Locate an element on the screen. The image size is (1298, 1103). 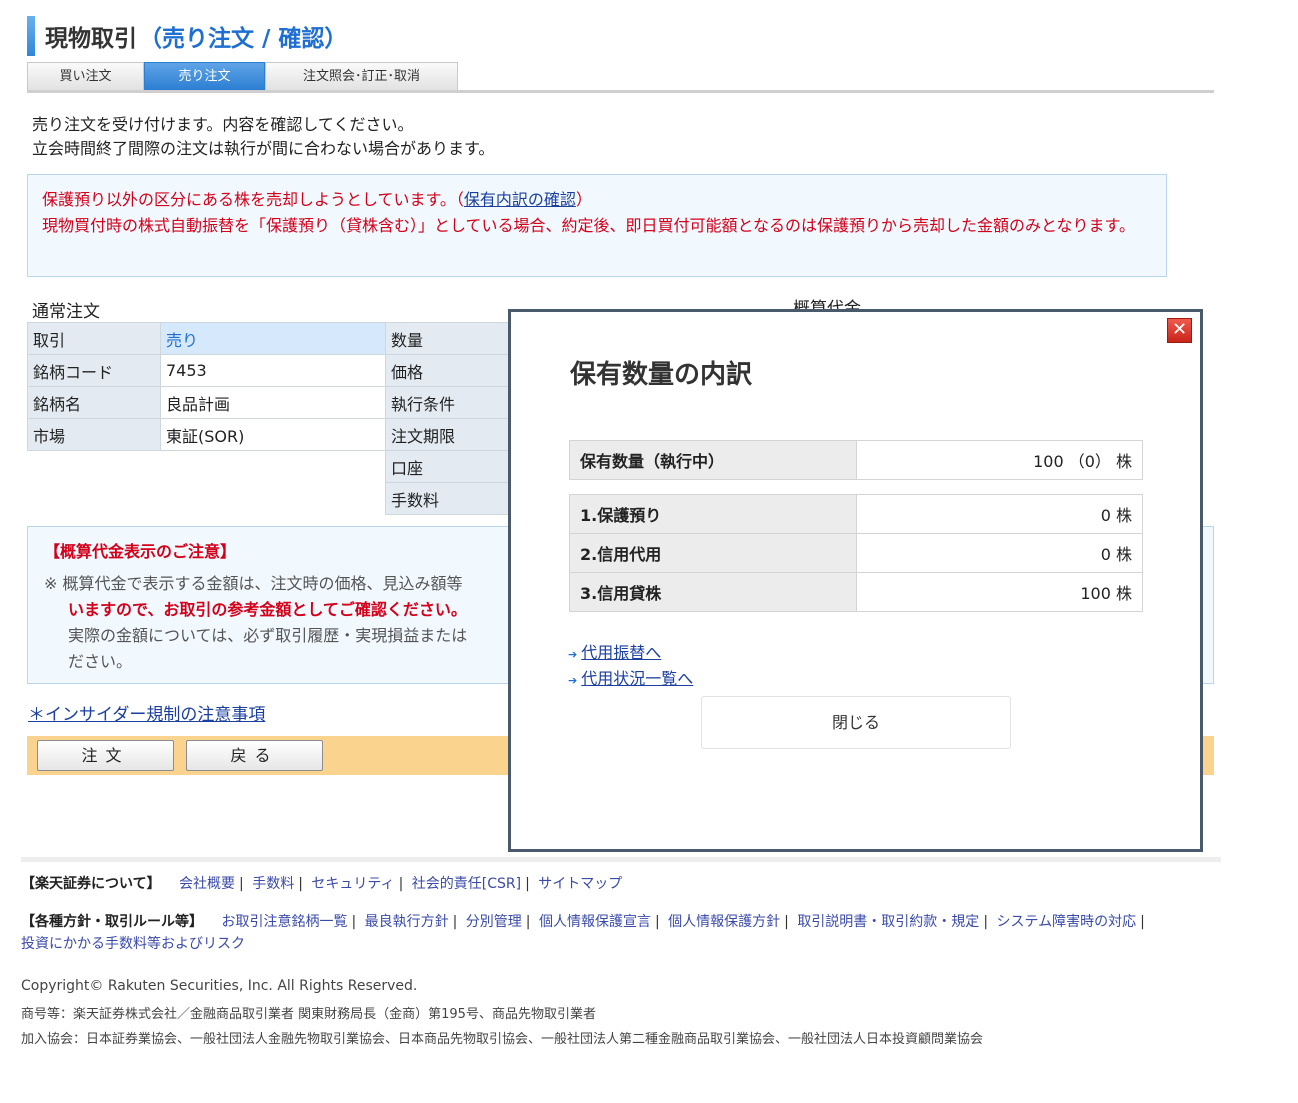
table-row: 保有数量（執行中） 100 （0） 株 is located at coordinates (856, 460).